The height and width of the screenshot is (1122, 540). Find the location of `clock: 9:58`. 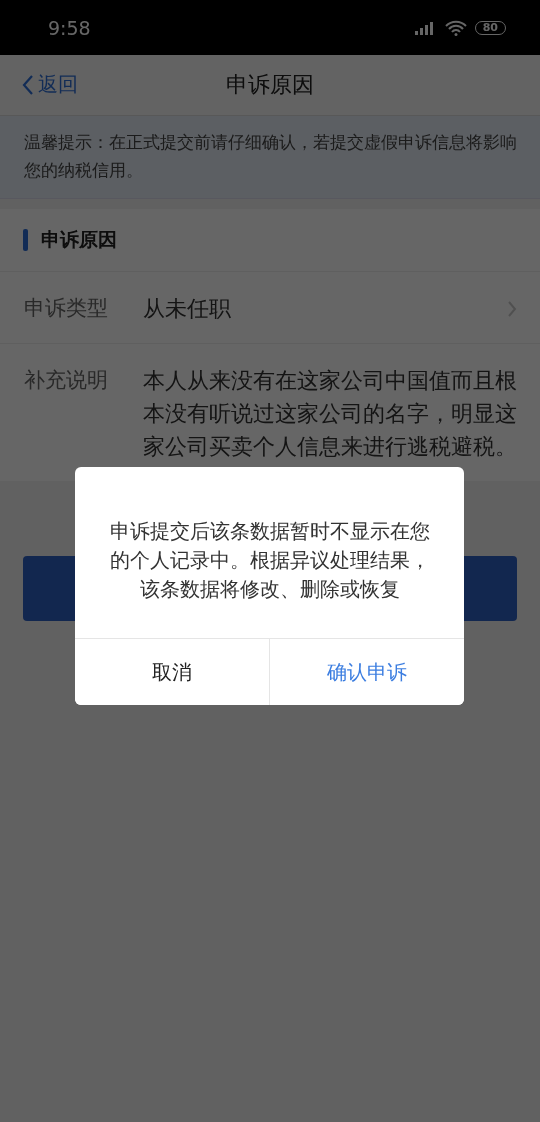

clock: 9:58 is located at coordinates (69, 27).